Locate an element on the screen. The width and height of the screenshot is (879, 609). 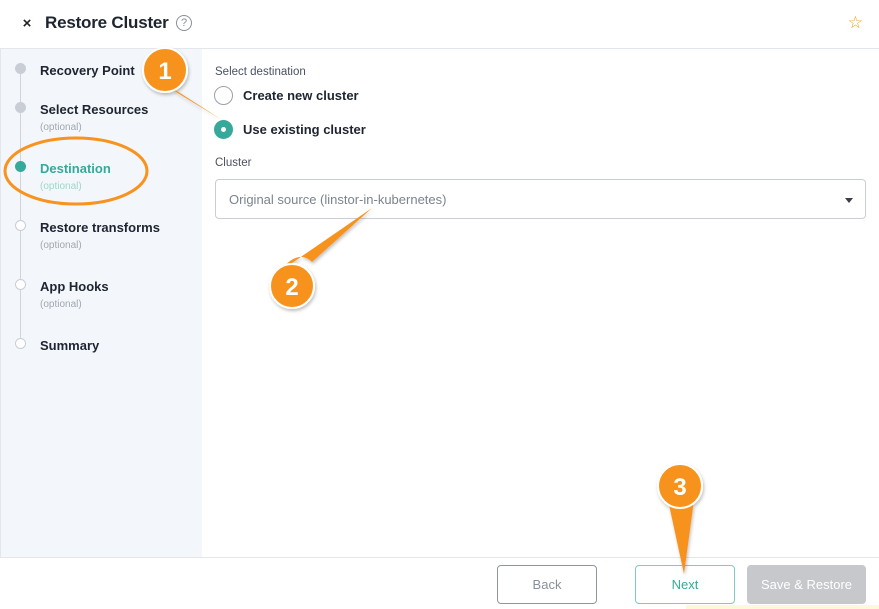
step-label: Restore transforms is located at coordinates (100, 227).